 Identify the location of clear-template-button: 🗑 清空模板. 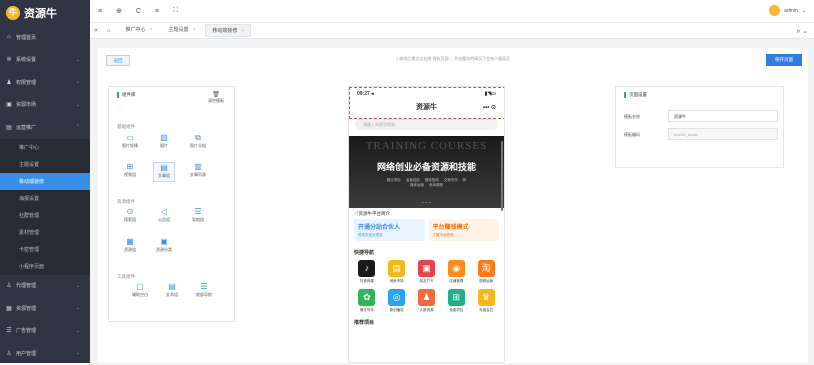
(216, 97).